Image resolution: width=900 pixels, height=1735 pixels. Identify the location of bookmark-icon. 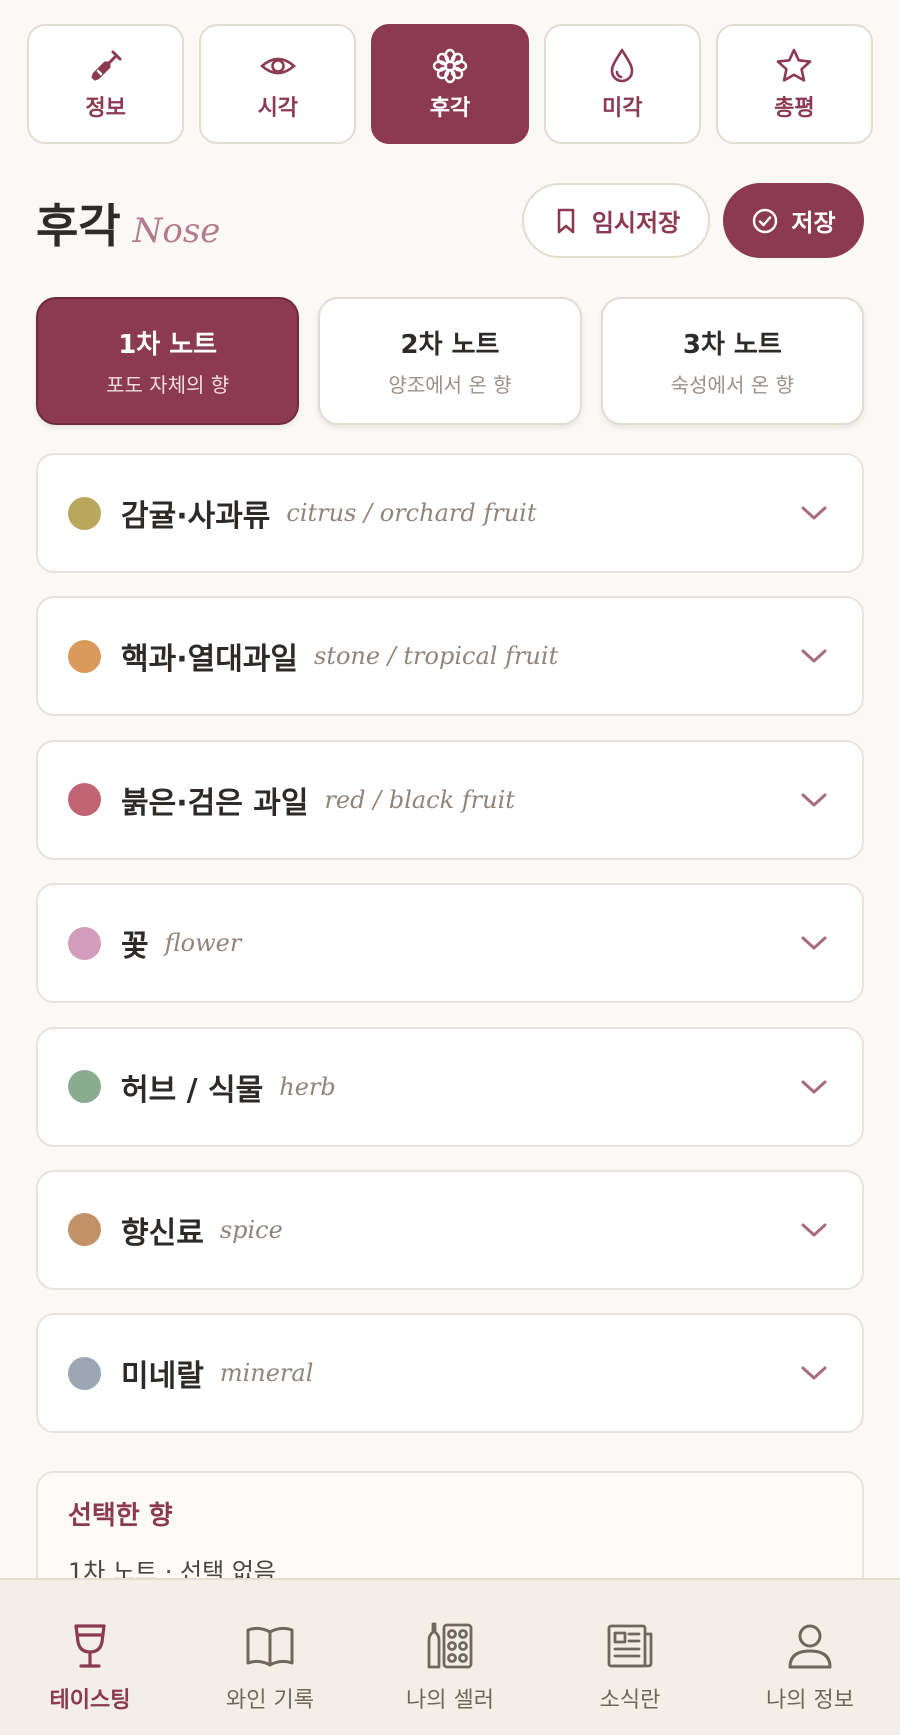
(566, 221).